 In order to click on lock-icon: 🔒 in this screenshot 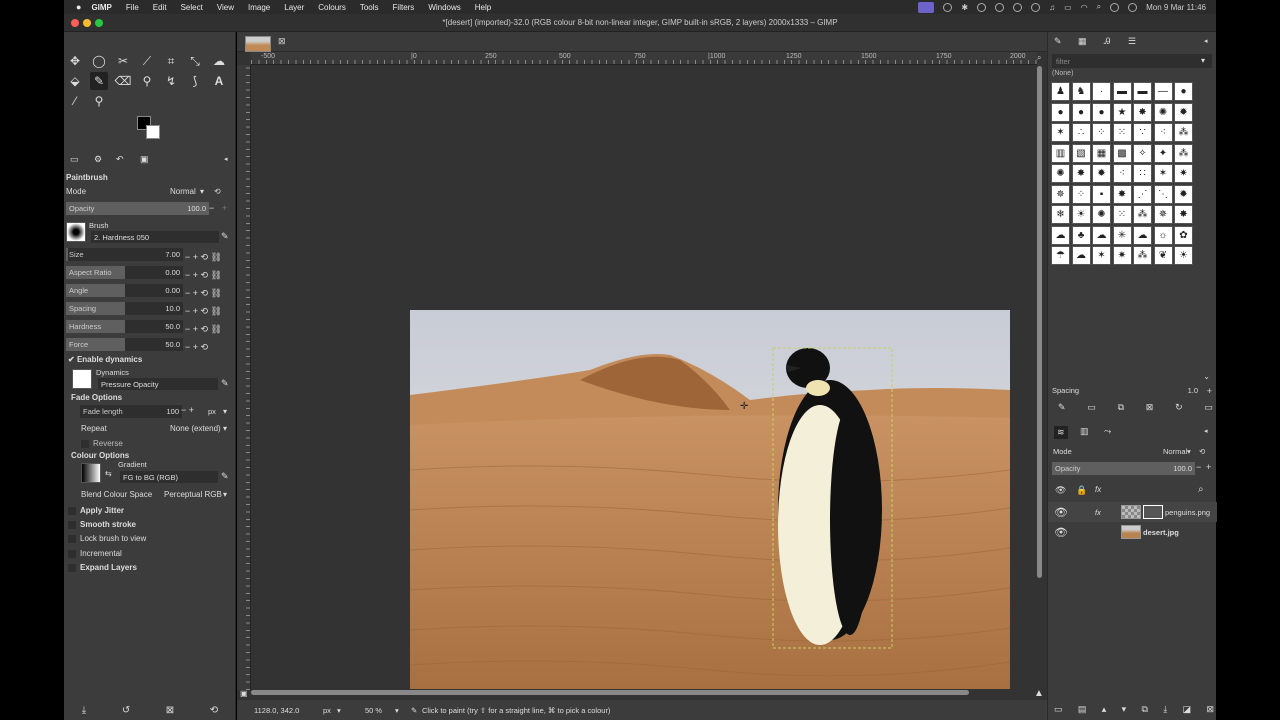, I will do `click(1081, 490)`.